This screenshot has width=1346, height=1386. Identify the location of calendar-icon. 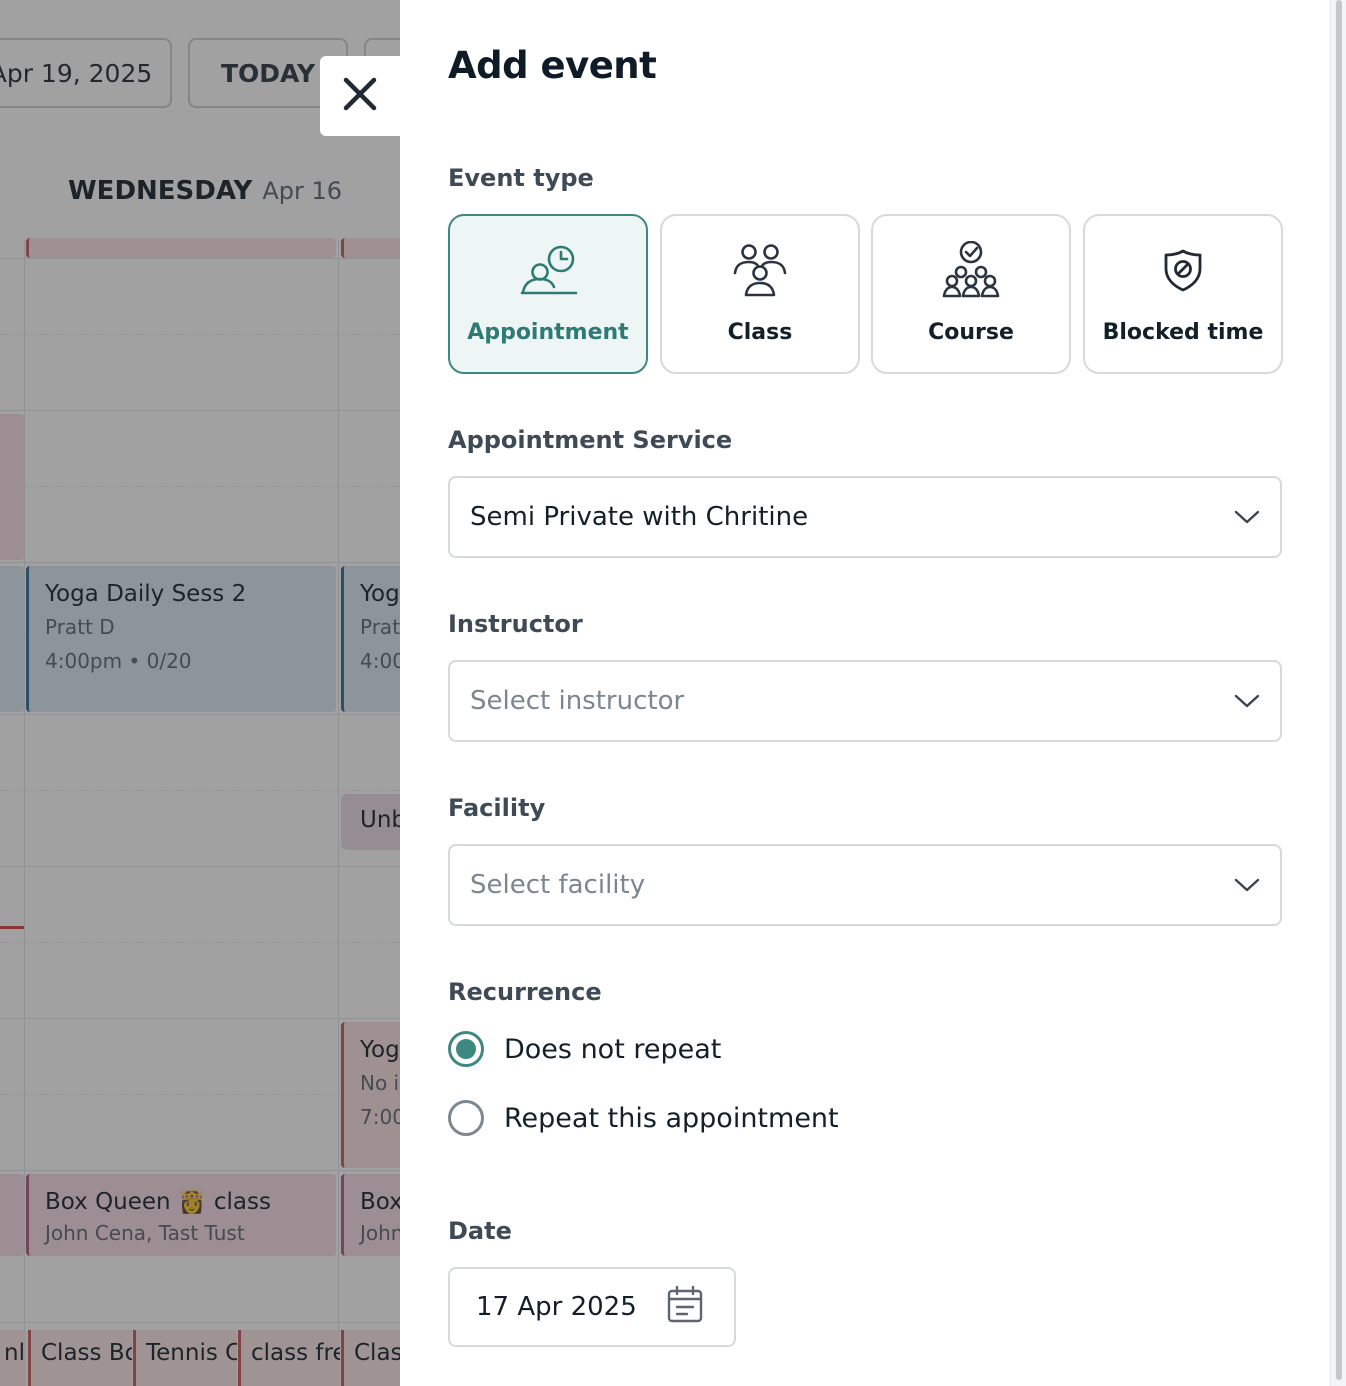
(685, 1307).